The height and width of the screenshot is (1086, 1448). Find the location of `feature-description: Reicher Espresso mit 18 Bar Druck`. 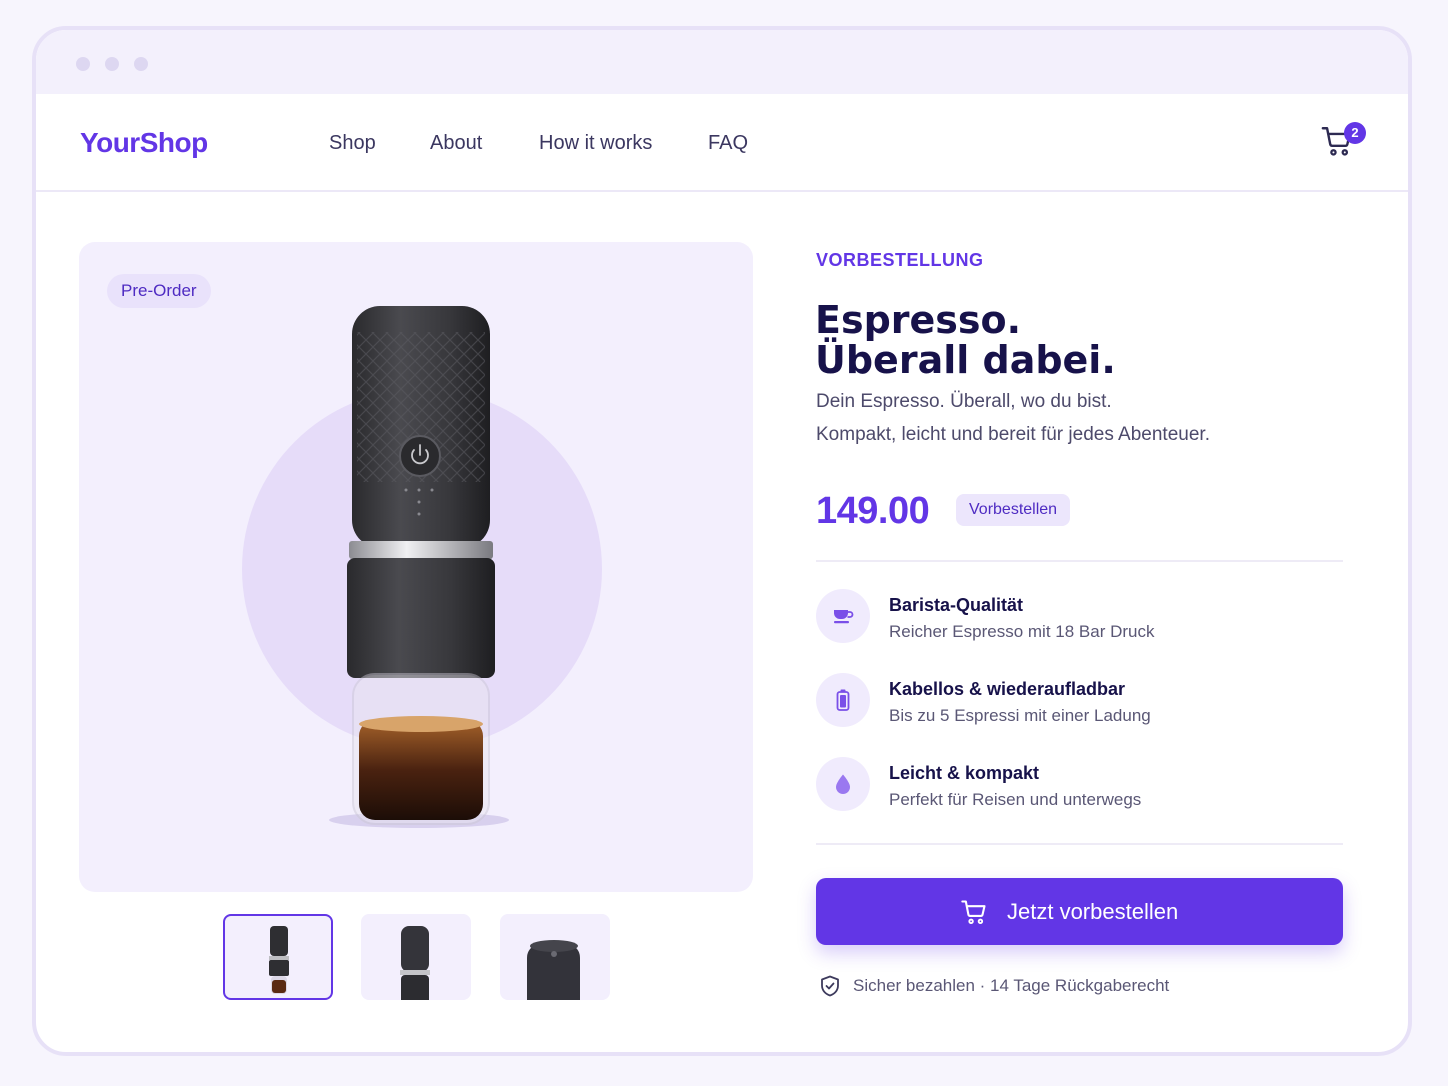

feature-description: Reicher Espresso mit 18 Bar Druck is located at coordinates (1022, 631).